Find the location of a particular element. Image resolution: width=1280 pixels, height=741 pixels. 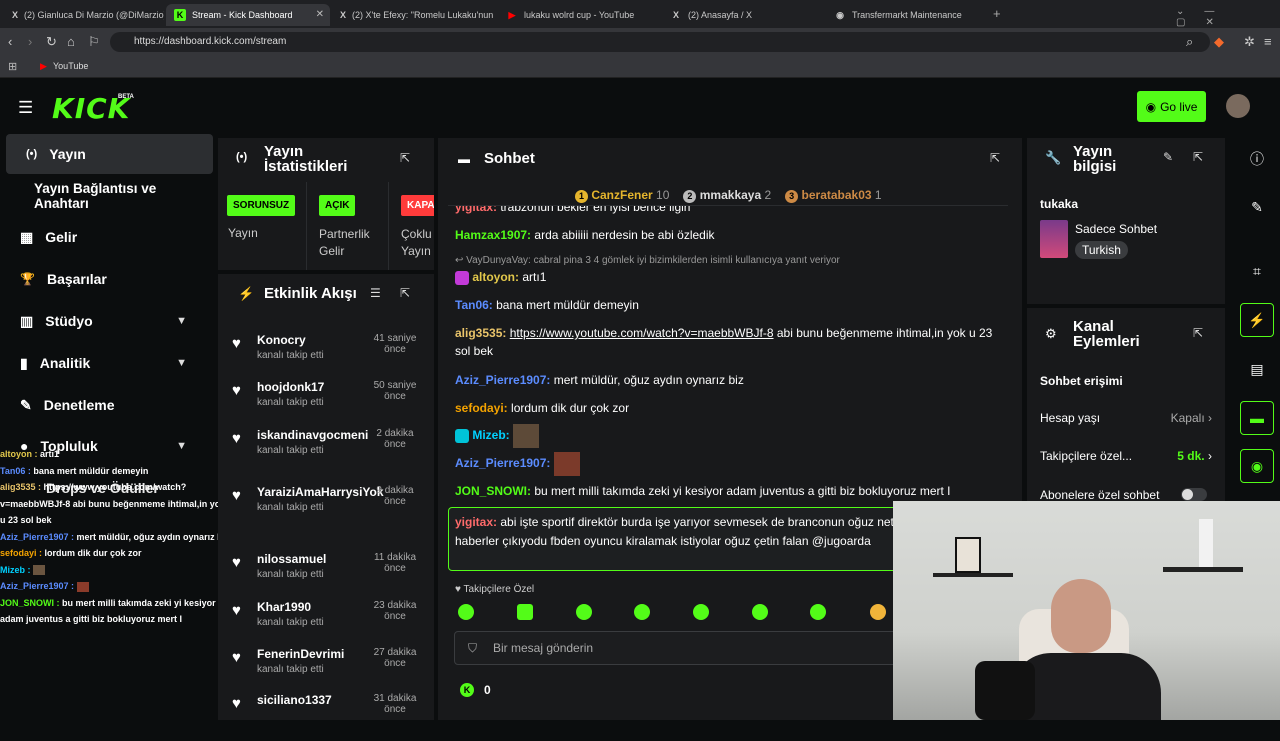

leaderboard-item: 2 mmakkaya 2 is located at coordinates (727, 195).